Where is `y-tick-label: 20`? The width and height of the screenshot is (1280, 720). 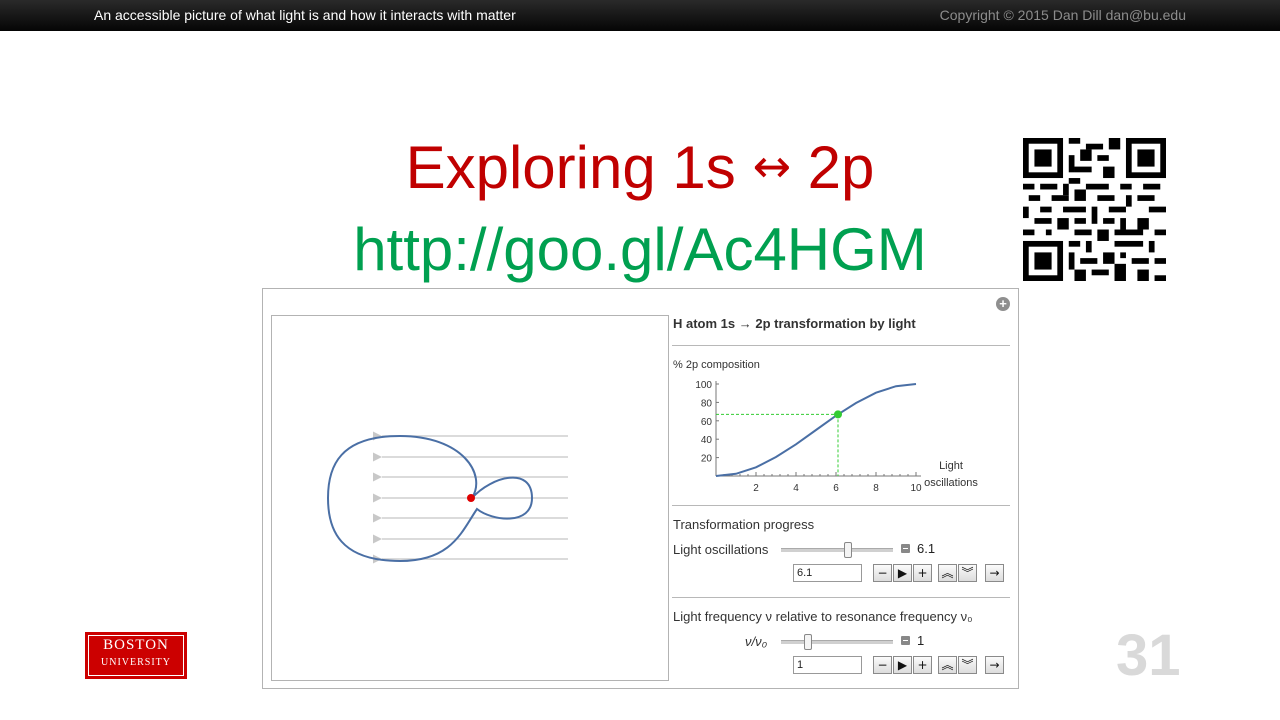
y-tick-label: 20 is located at coordinates (707, 459).